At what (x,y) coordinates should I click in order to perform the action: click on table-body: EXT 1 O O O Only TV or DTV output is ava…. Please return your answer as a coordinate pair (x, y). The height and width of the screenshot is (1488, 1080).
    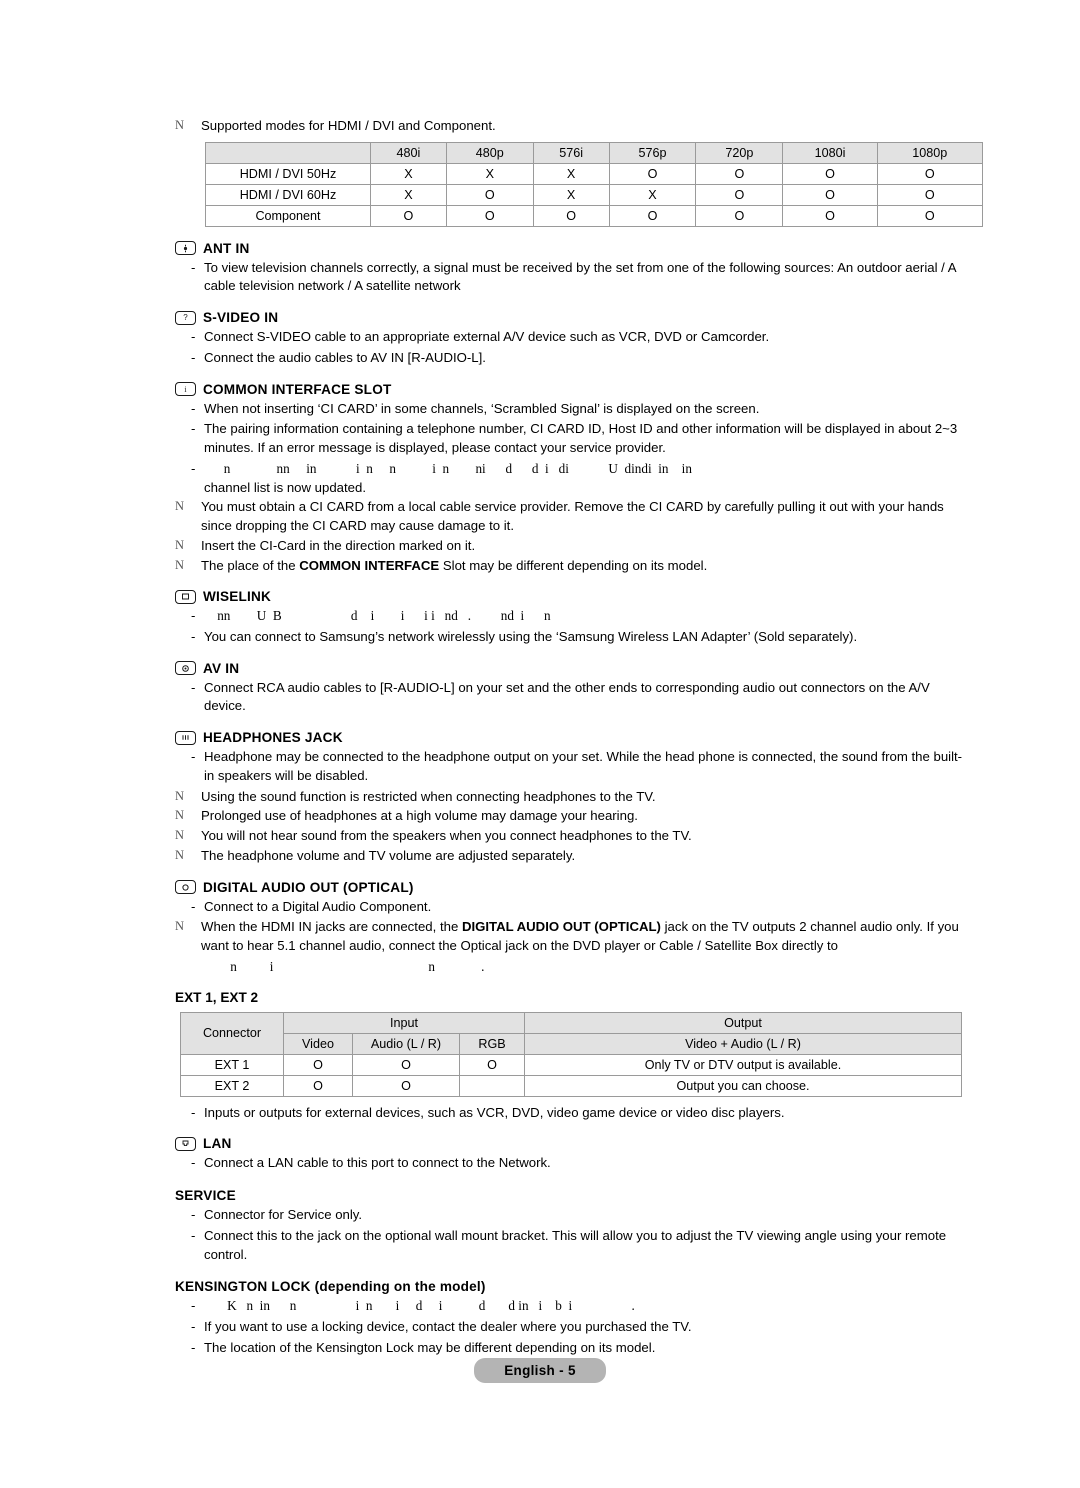
    Looking at the image, I should click on (571, 1075).